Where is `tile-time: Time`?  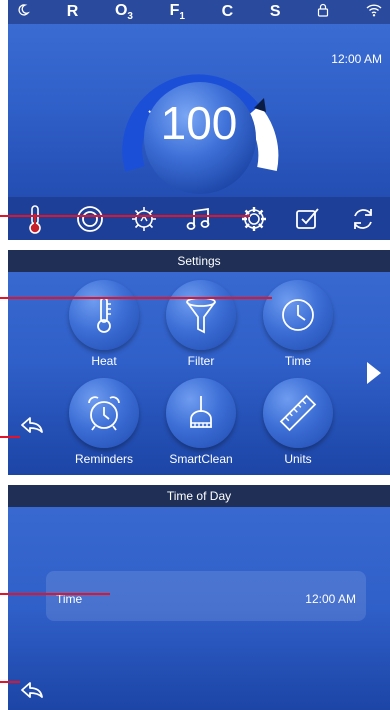
tile-time: Time is located at coordinates (298, 324).